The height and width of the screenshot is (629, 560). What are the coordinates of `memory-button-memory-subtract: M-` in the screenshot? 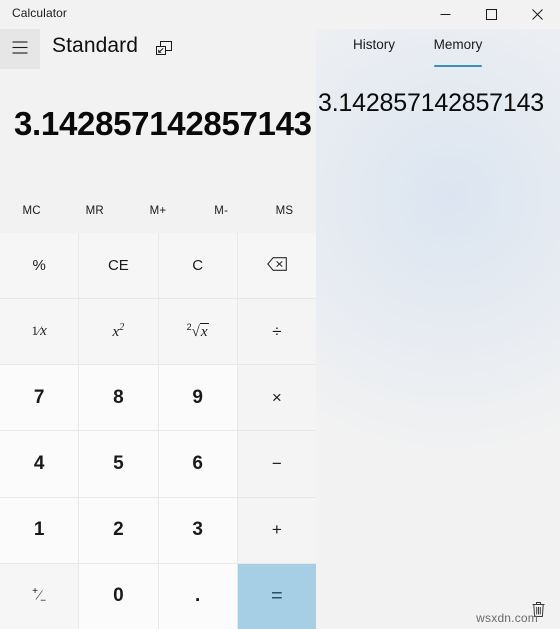 It's located at (221, 211).